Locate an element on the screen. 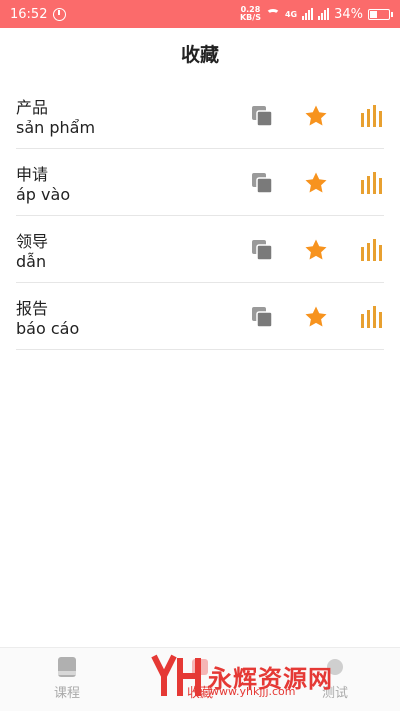 This screenshot has width=400, height=711. word-chinese: 报告 is located at coordinates (32, 308).